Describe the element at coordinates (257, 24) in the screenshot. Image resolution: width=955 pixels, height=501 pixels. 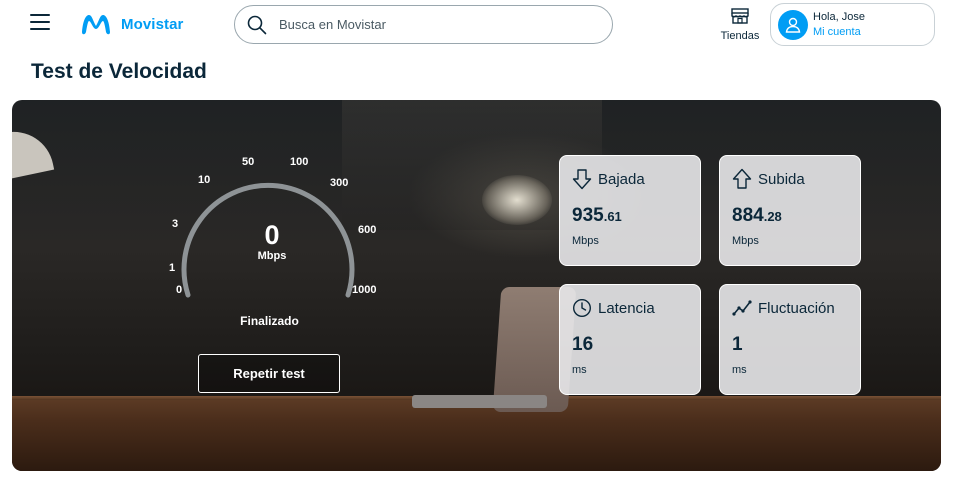
I see `search-icon` at that location.